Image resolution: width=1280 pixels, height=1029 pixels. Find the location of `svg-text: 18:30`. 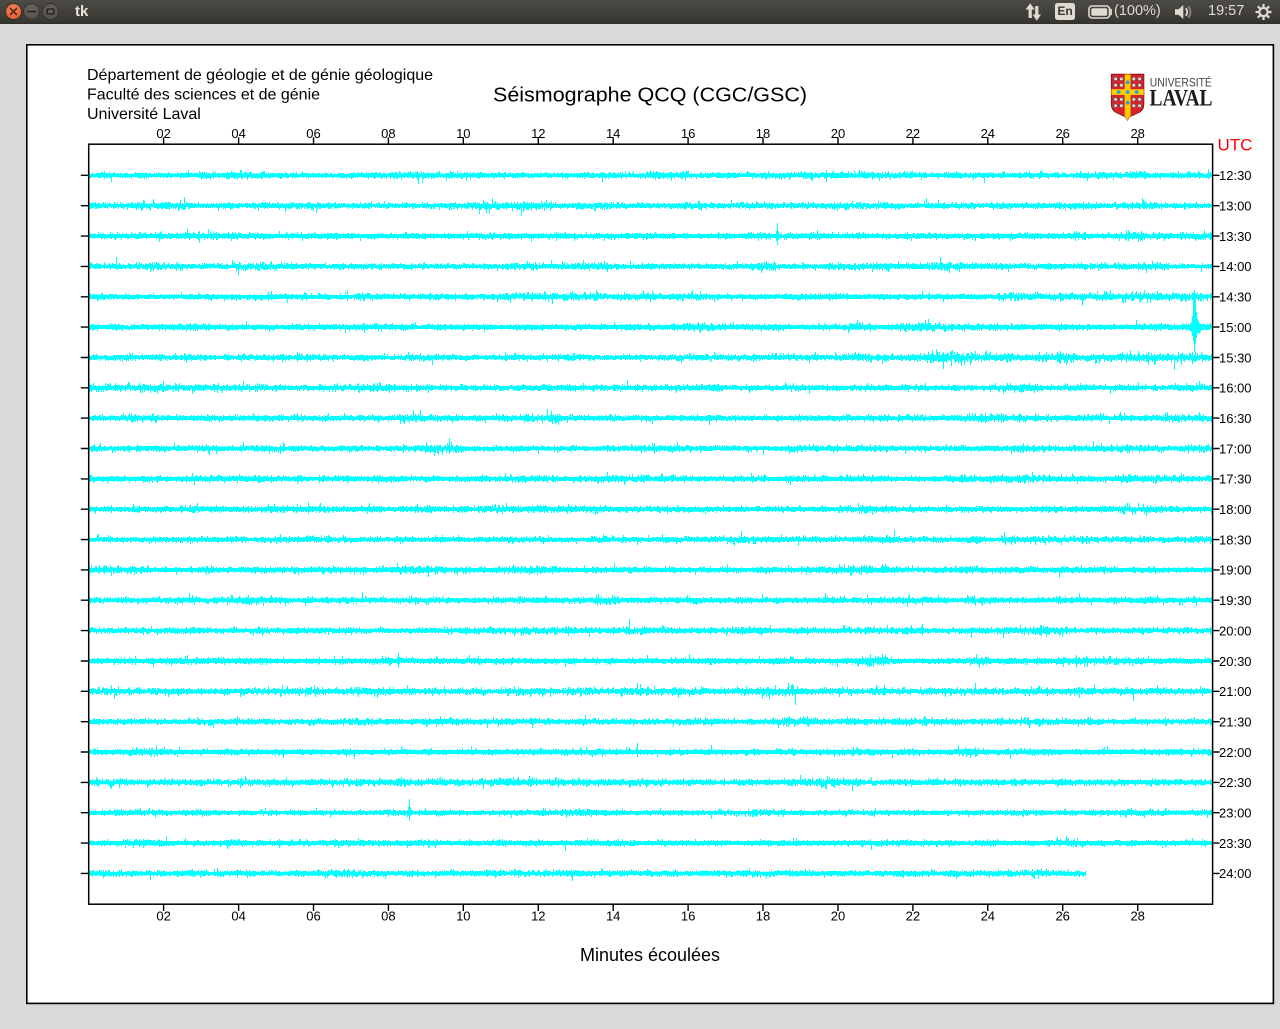

svg-text: 18:30 is located at coordinates (1235, 539).